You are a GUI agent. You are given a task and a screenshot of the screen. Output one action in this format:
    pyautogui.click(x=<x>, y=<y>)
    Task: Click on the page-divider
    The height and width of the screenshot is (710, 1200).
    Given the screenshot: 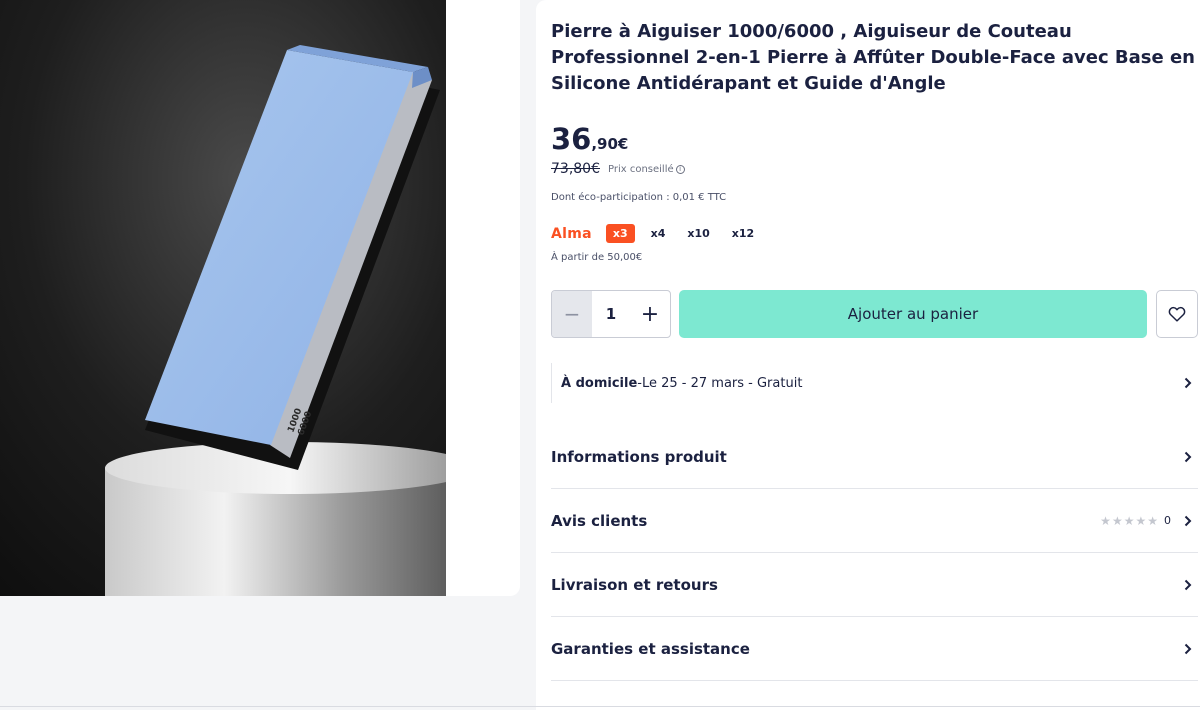 What is the action you would take?
    pyautogui.click(x=600, y=706)
    